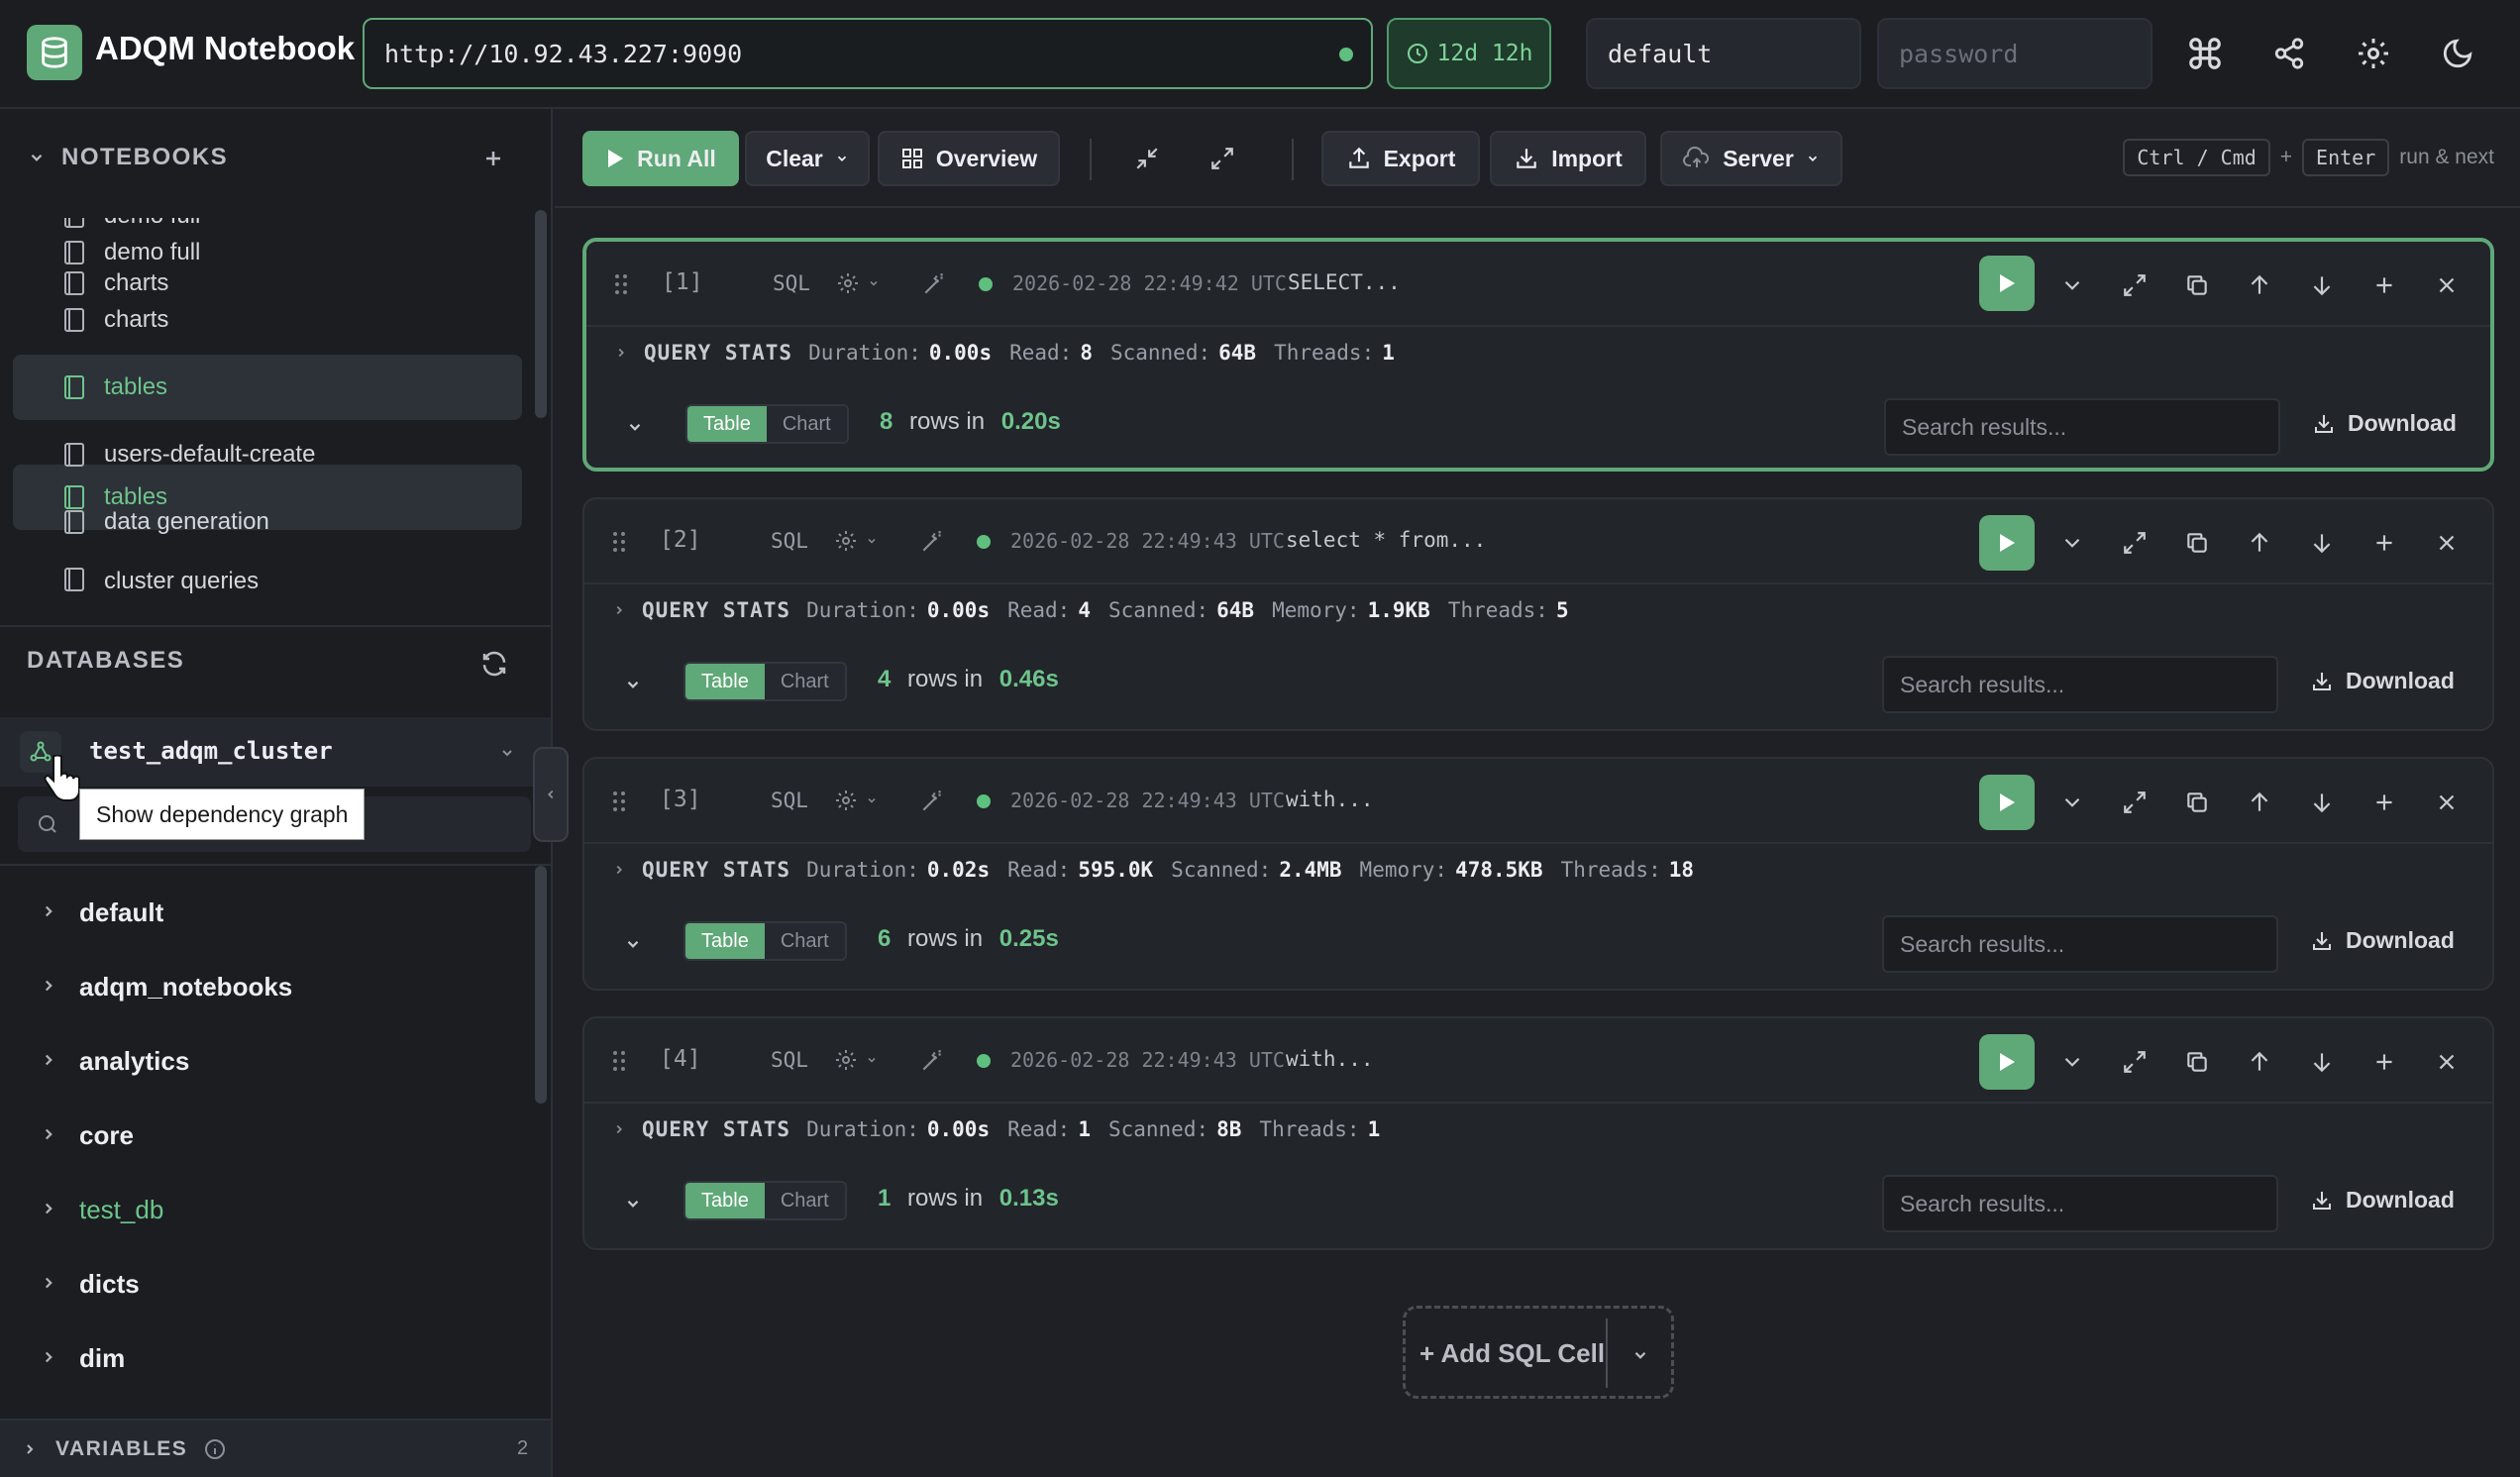 This screenshot has height=1477, width=2520. I want to click on moon-icon, so click(2457, 53).